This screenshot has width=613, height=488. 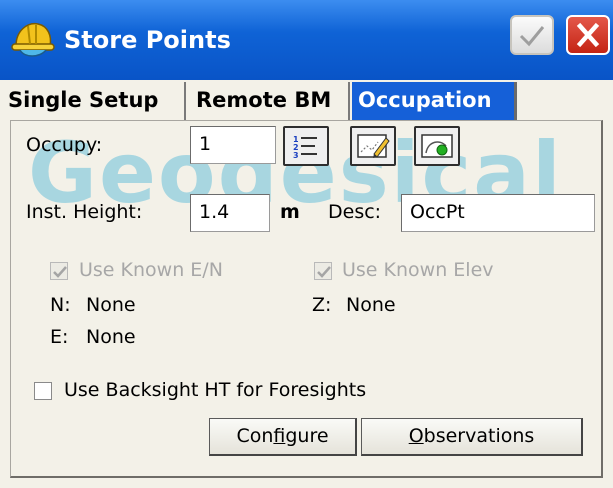 What do you see at coordinates (64, 145) in the screenshot?
I see `occupy-label: Occupy:` at bounding box center [64, 145].